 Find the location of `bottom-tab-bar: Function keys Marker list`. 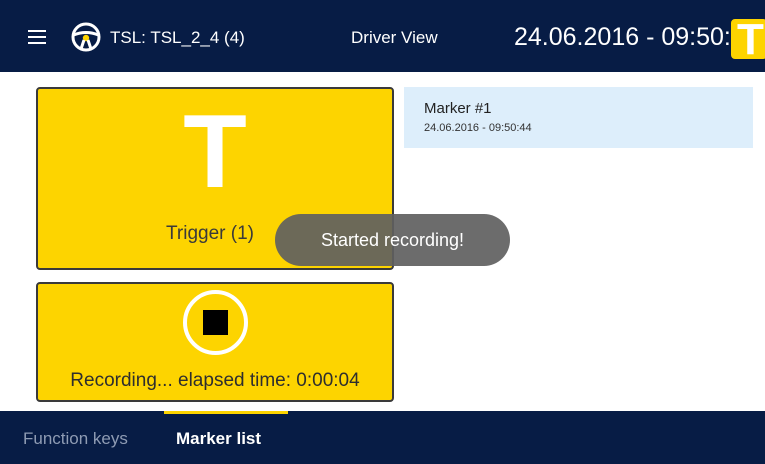

bottom-tab-bar: Function keys Marker list is located at coordinates (382, 437).